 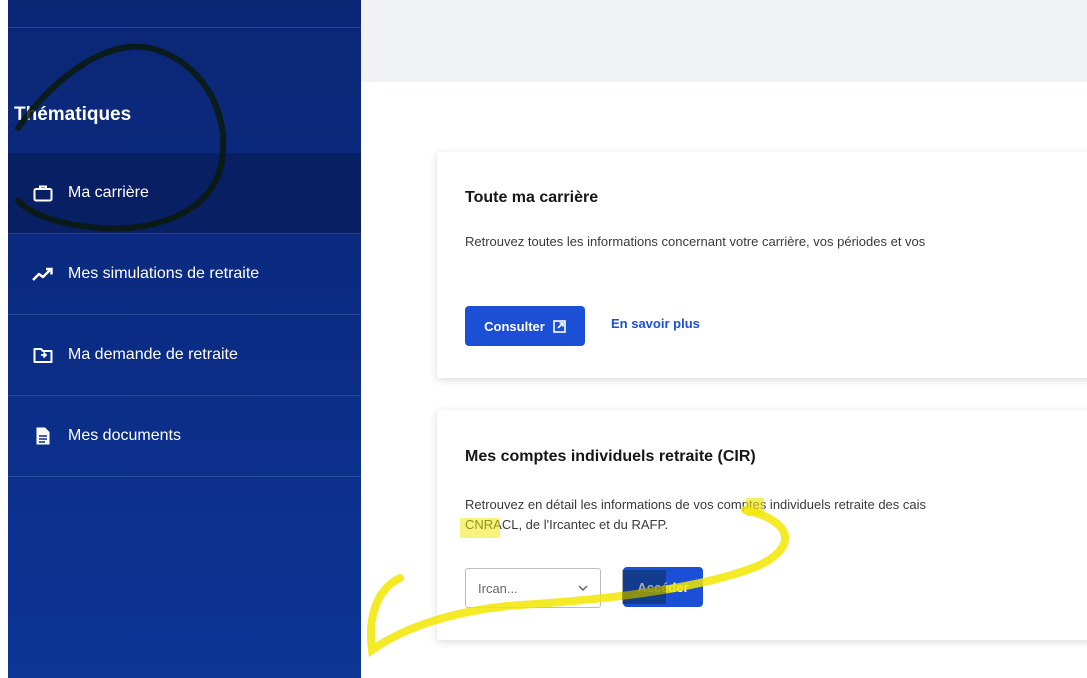 I want to click on chevron-down-icon, so click(x=583, y=588).